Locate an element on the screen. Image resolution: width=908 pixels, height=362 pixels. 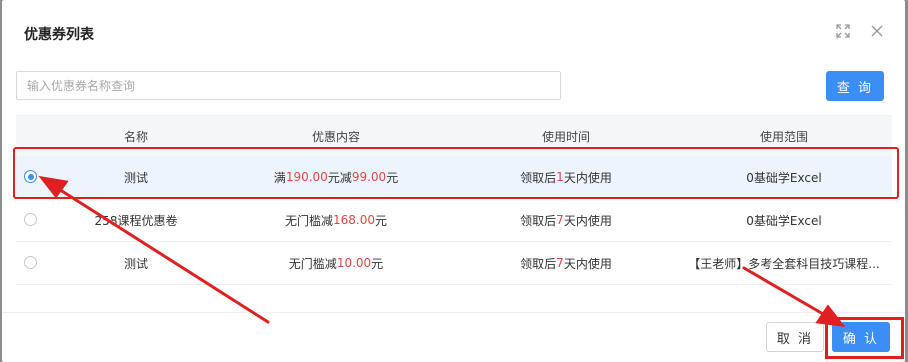
dialog-title: 优惠券列表 is located at coordinates (59, 35).